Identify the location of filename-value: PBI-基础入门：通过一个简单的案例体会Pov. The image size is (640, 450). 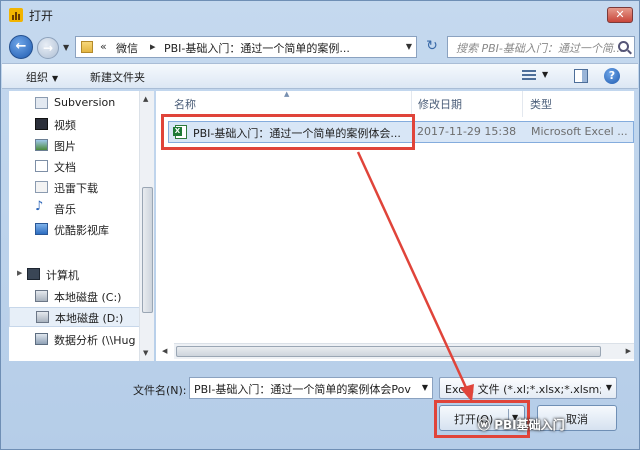
(302, 389).